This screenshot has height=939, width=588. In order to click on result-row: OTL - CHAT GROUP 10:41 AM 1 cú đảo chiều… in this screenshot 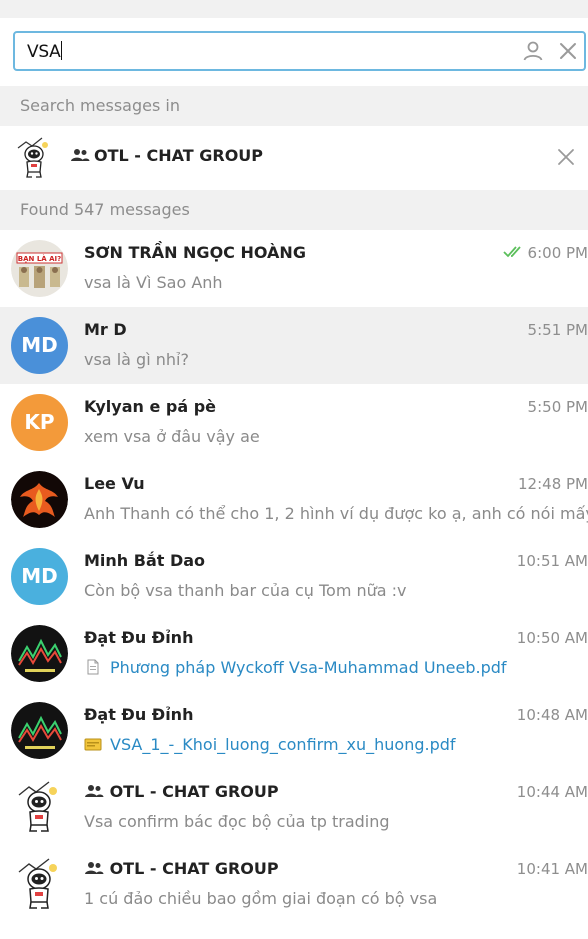, I will do `click(294, 884)`.